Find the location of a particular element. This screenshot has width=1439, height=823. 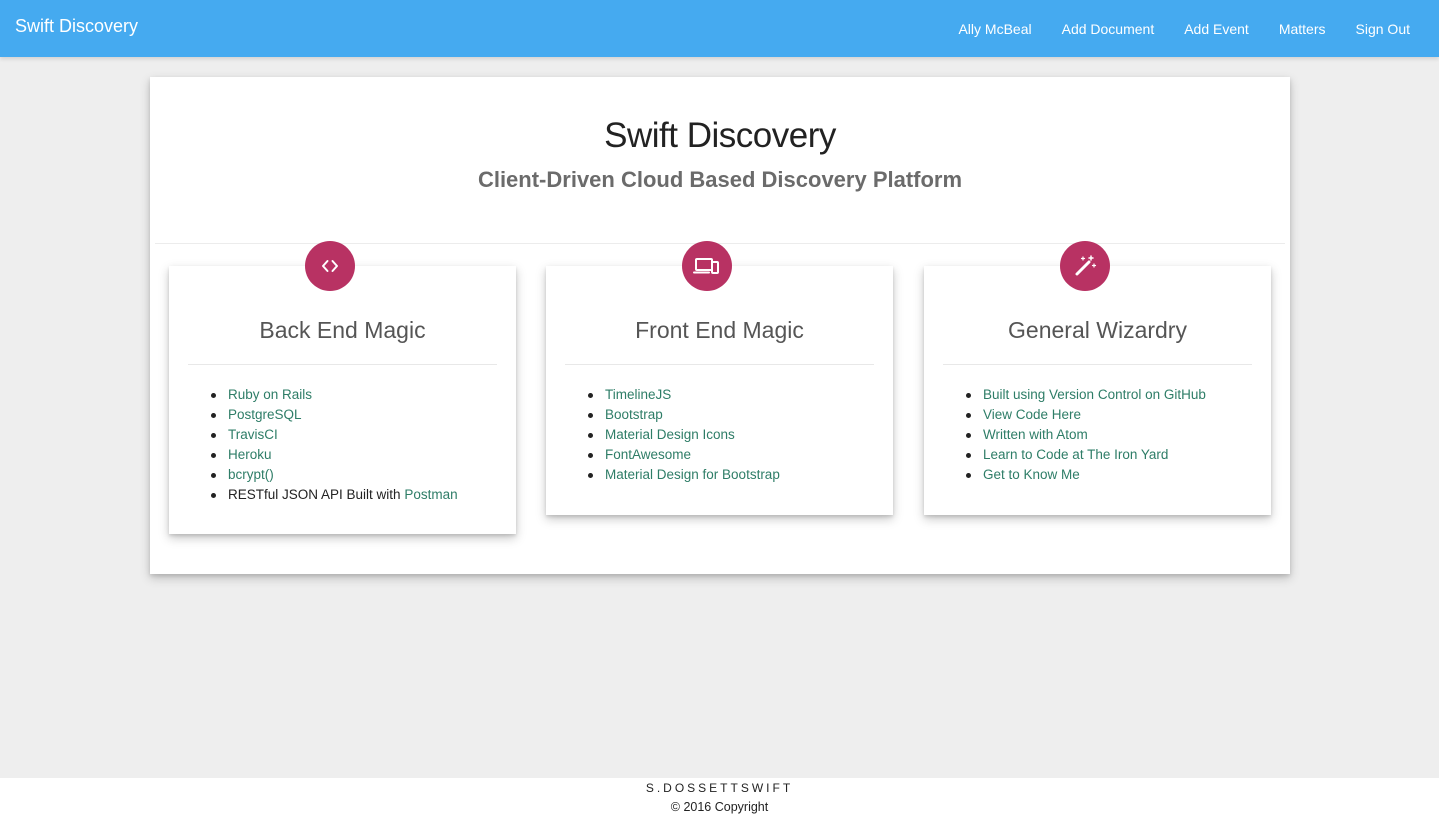

link-bcrypt: bcrypt() is located at coordinates (251, 474).